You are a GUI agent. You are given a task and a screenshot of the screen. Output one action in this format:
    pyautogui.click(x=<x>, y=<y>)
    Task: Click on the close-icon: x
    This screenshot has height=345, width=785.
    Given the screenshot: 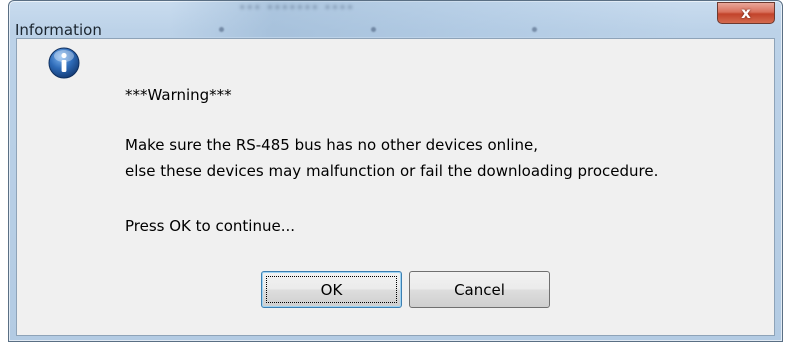 What is the action you would take?
    pyautogui.click(x=746, y=12)
    